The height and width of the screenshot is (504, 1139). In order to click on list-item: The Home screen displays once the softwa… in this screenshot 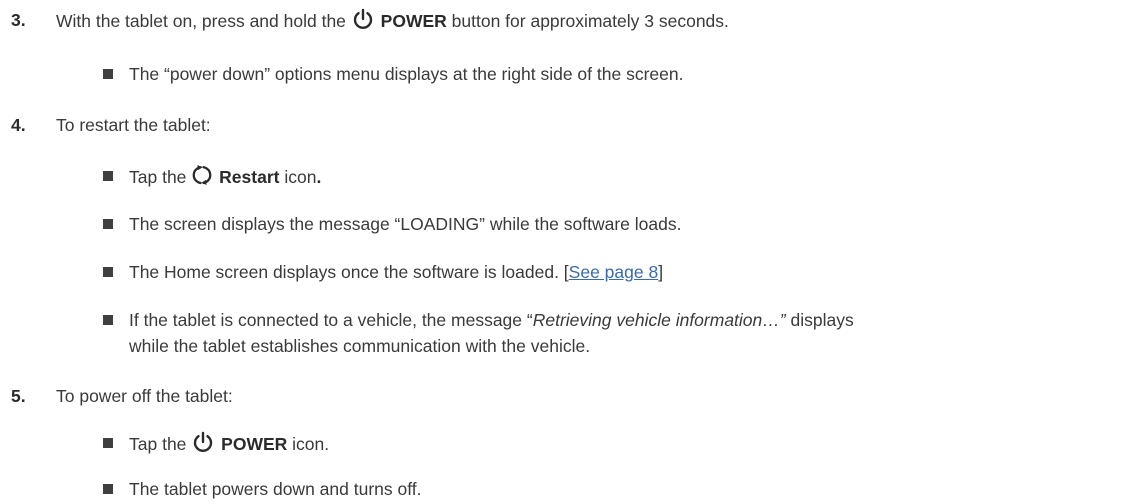, I will do `click(569, 273)`.